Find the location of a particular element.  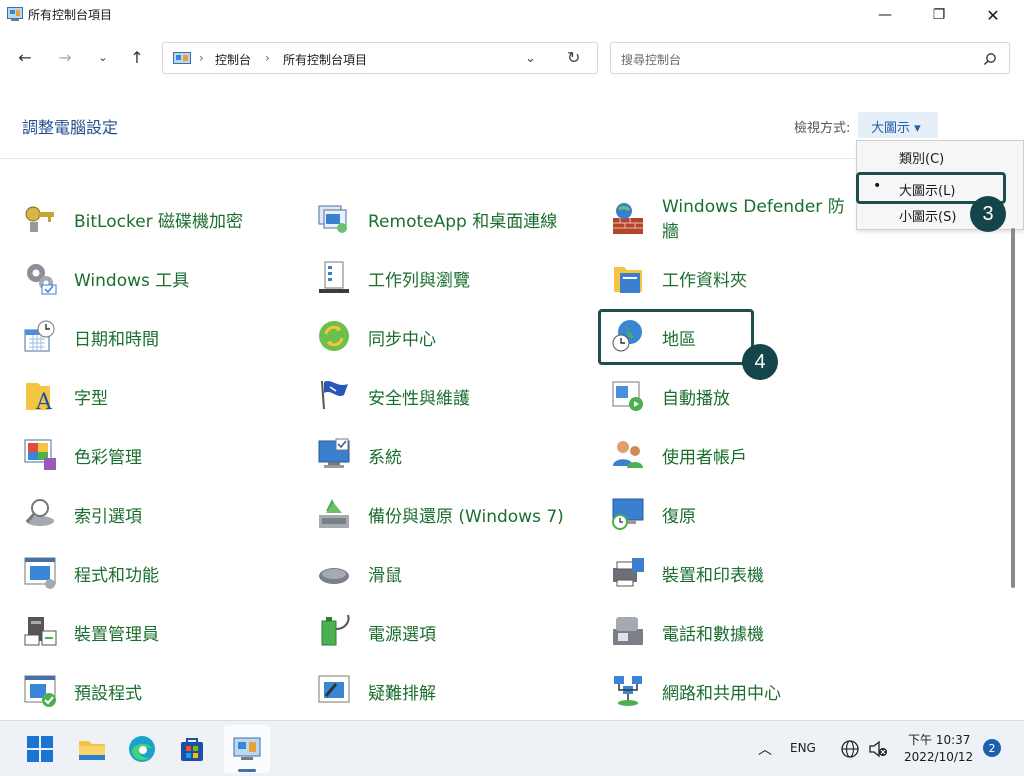

item-label: 色彩管理 is located at coordinates (108, 458).